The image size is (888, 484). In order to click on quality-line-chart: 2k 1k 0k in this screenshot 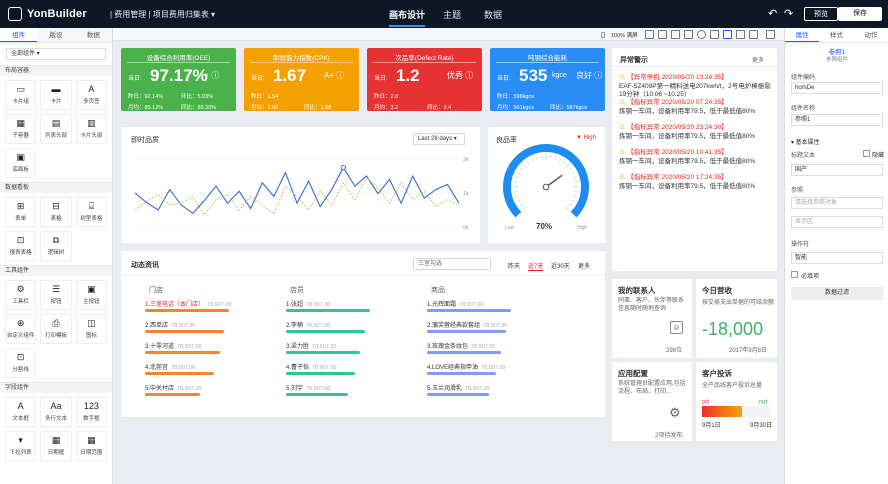, I will do `click(301, 194)`.